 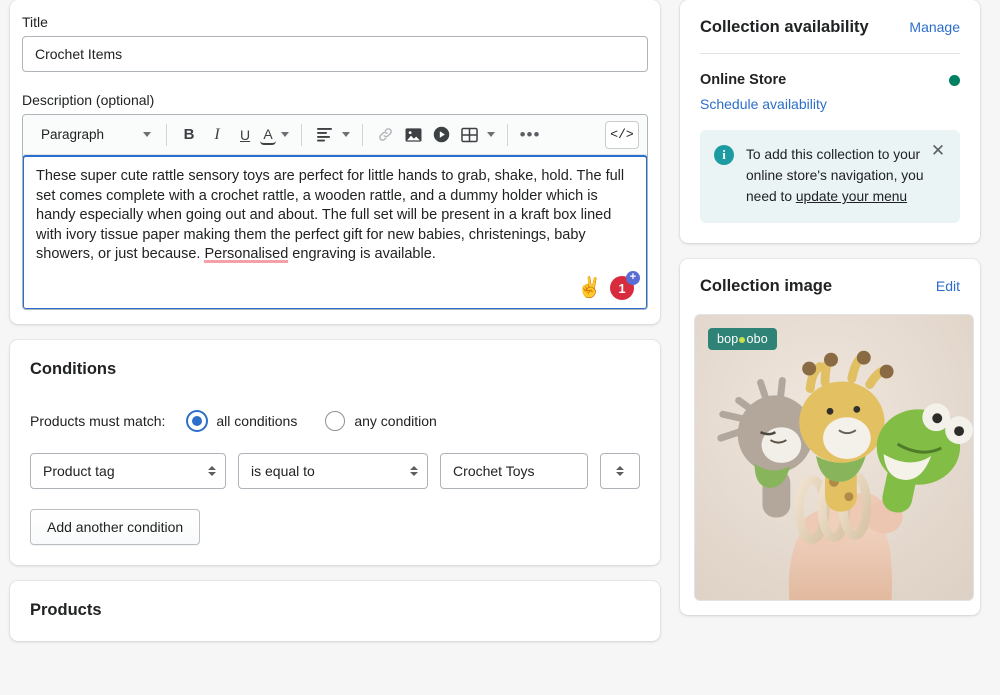 What do you see at coordinates (948, 286) in the screenshot?
I see `edit-image-link: Edit` at bounding box center [948, 286].